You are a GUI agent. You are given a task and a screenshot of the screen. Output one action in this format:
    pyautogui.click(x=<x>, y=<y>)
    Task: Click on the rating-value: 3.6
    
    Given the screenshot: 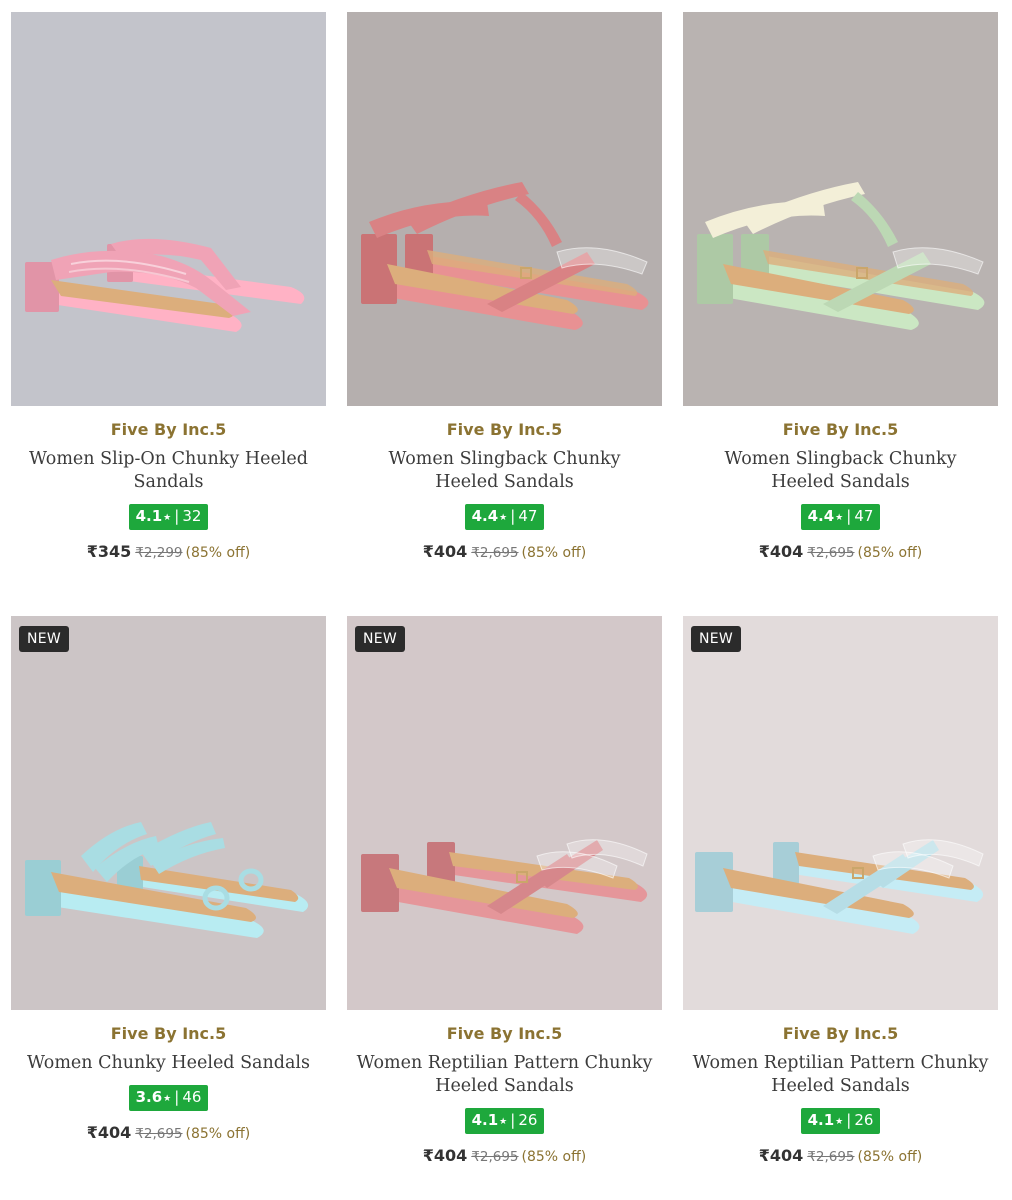 What is the action you would take?
    pyautogui.click(x=149, y=1097)
    